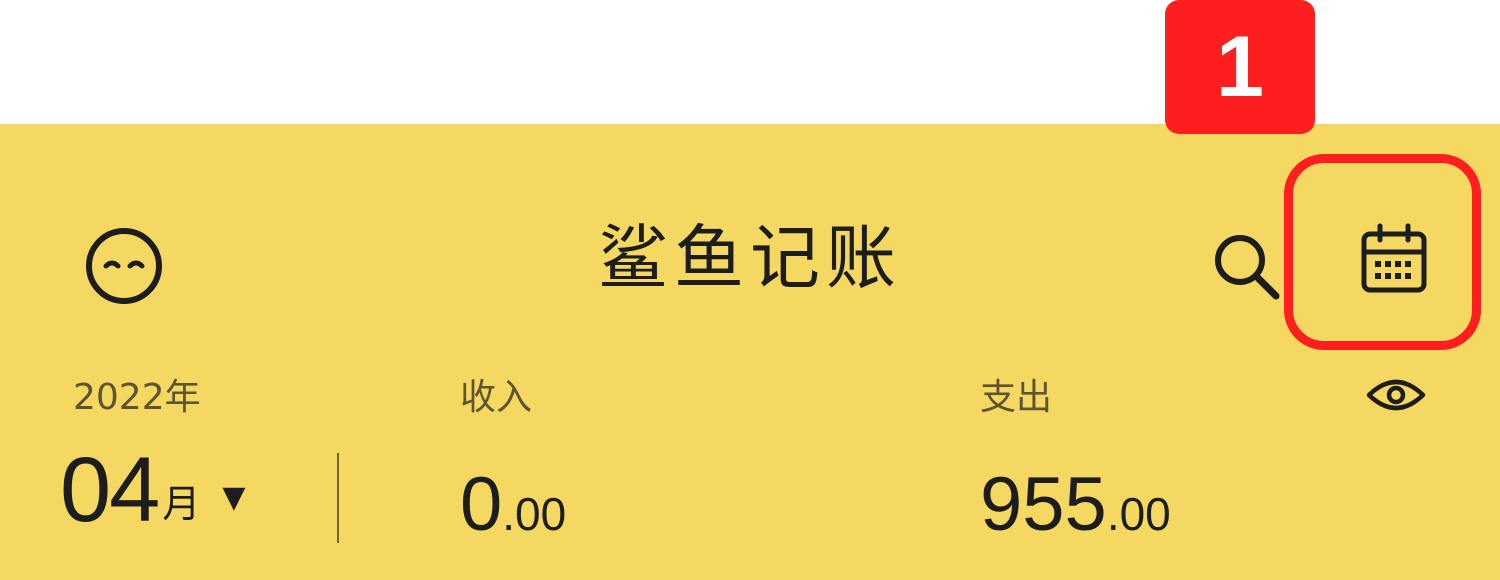 The height and width of the screenshot is (580, 1500). I want to click on expense-decimal: .00, so click(1138, 514).